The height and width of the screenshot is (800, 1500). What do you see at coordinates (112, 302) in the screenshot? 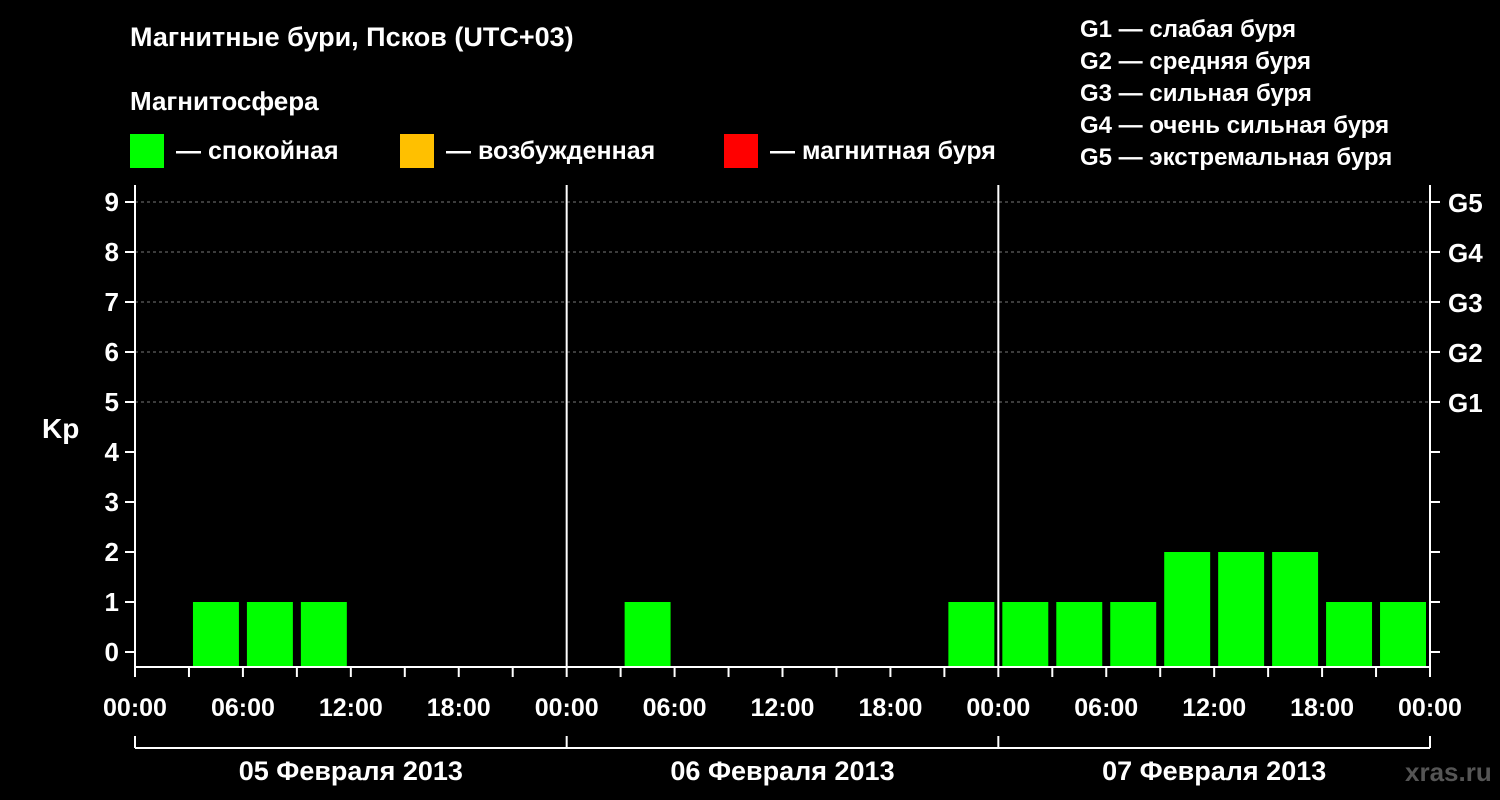
I see `y-tick-label-7: 7` at bounding box center [112, 302].